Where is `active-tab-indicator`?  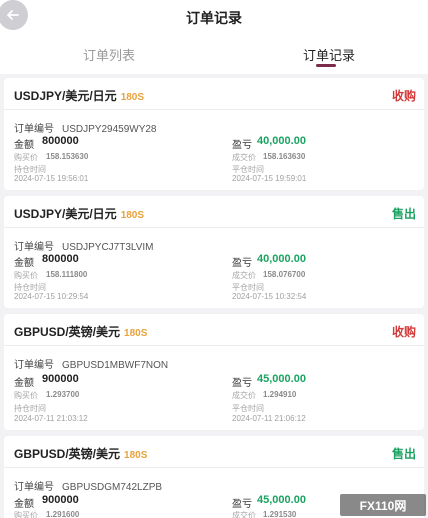
active-tab-indicator is located at coordinates (326, 65).